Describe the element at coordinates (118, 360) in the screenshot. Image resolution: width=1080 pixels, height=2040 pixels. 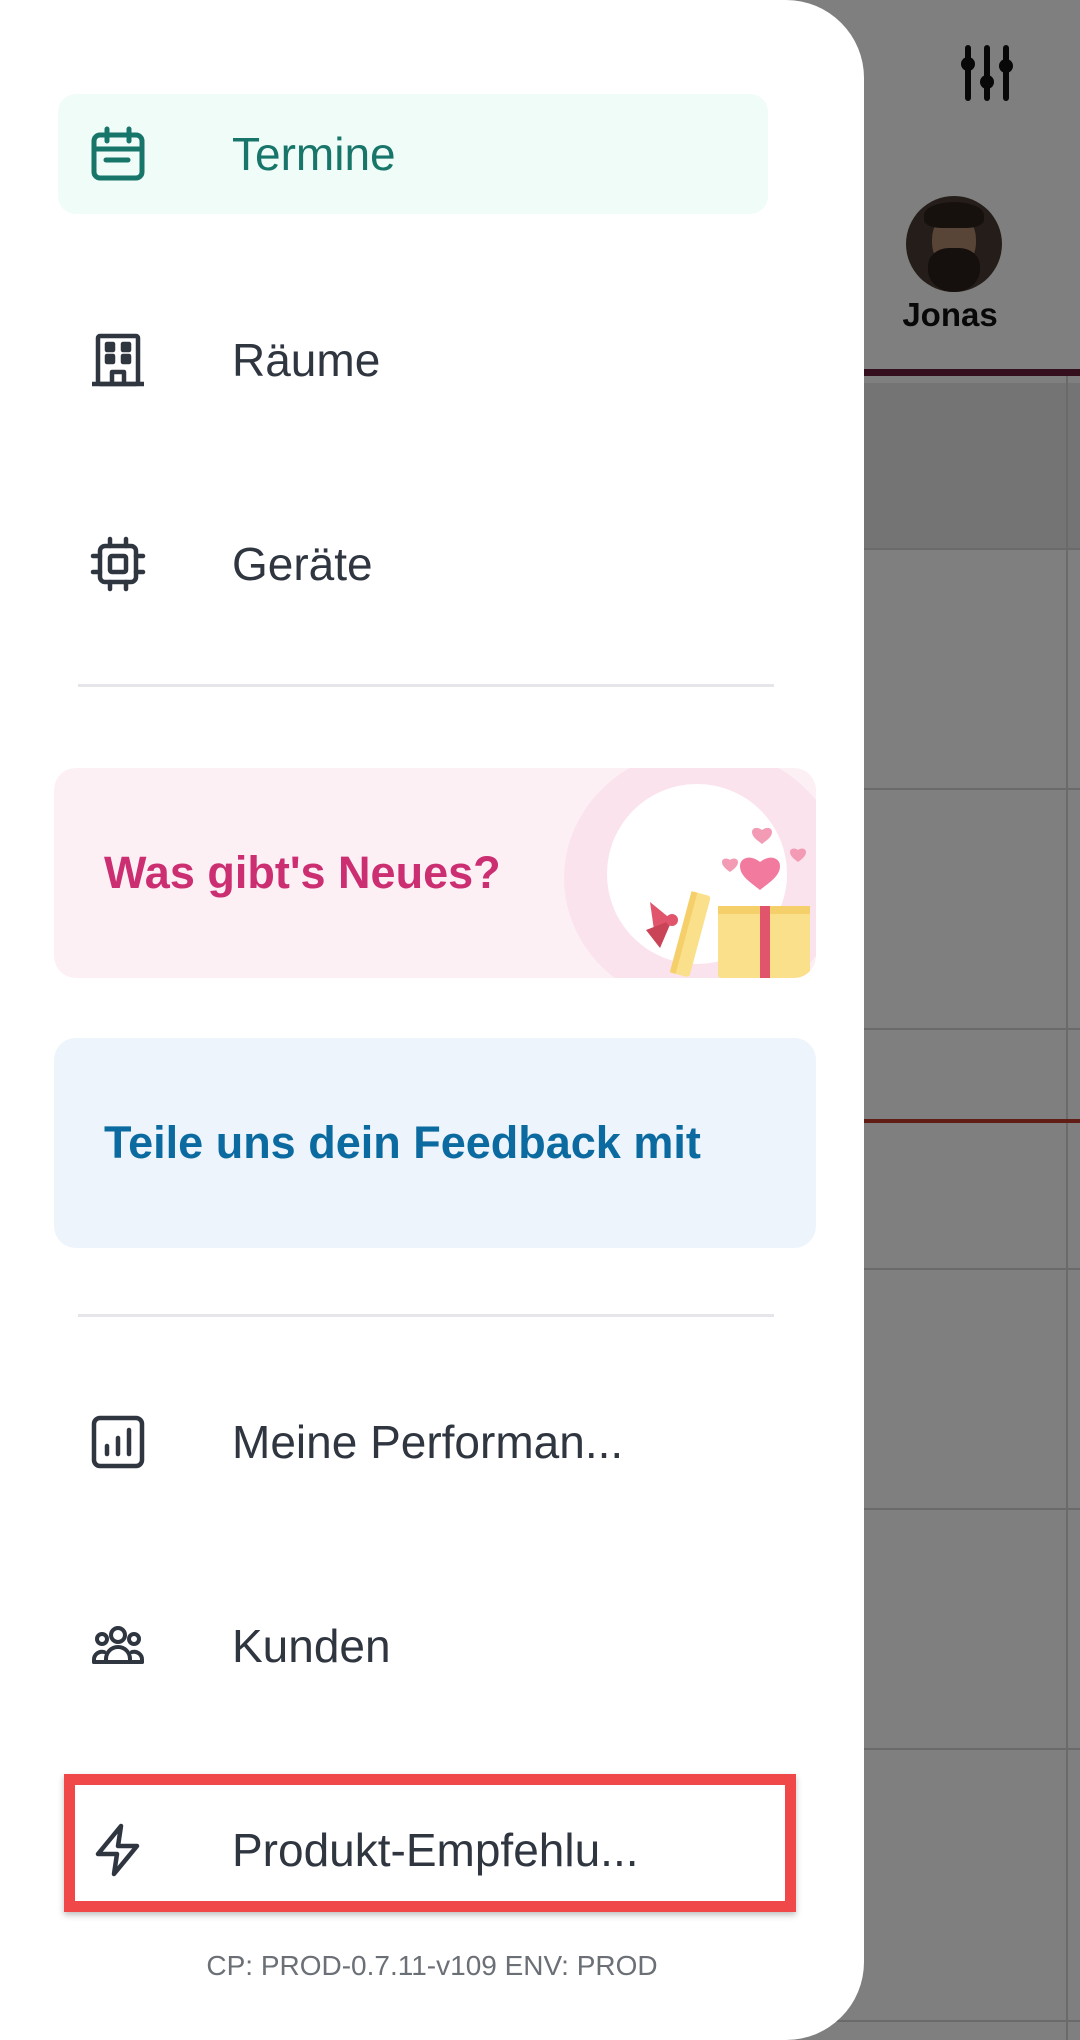
I see `building-icon` at that location.